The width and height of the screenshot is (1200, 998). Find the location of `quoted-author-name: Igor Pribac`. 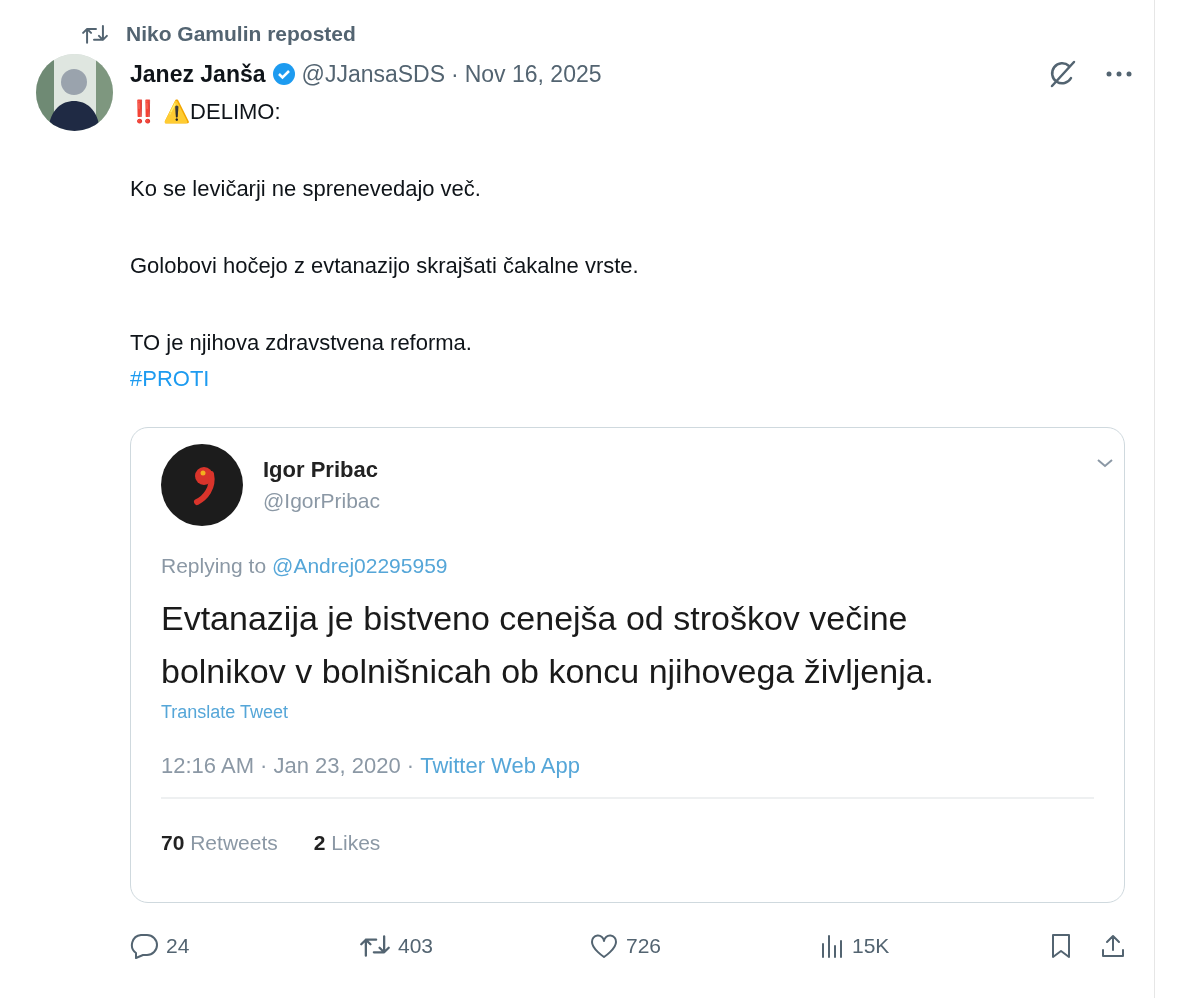

quoted-author-name: Igor Pribac is located at coordinates (321, 470).